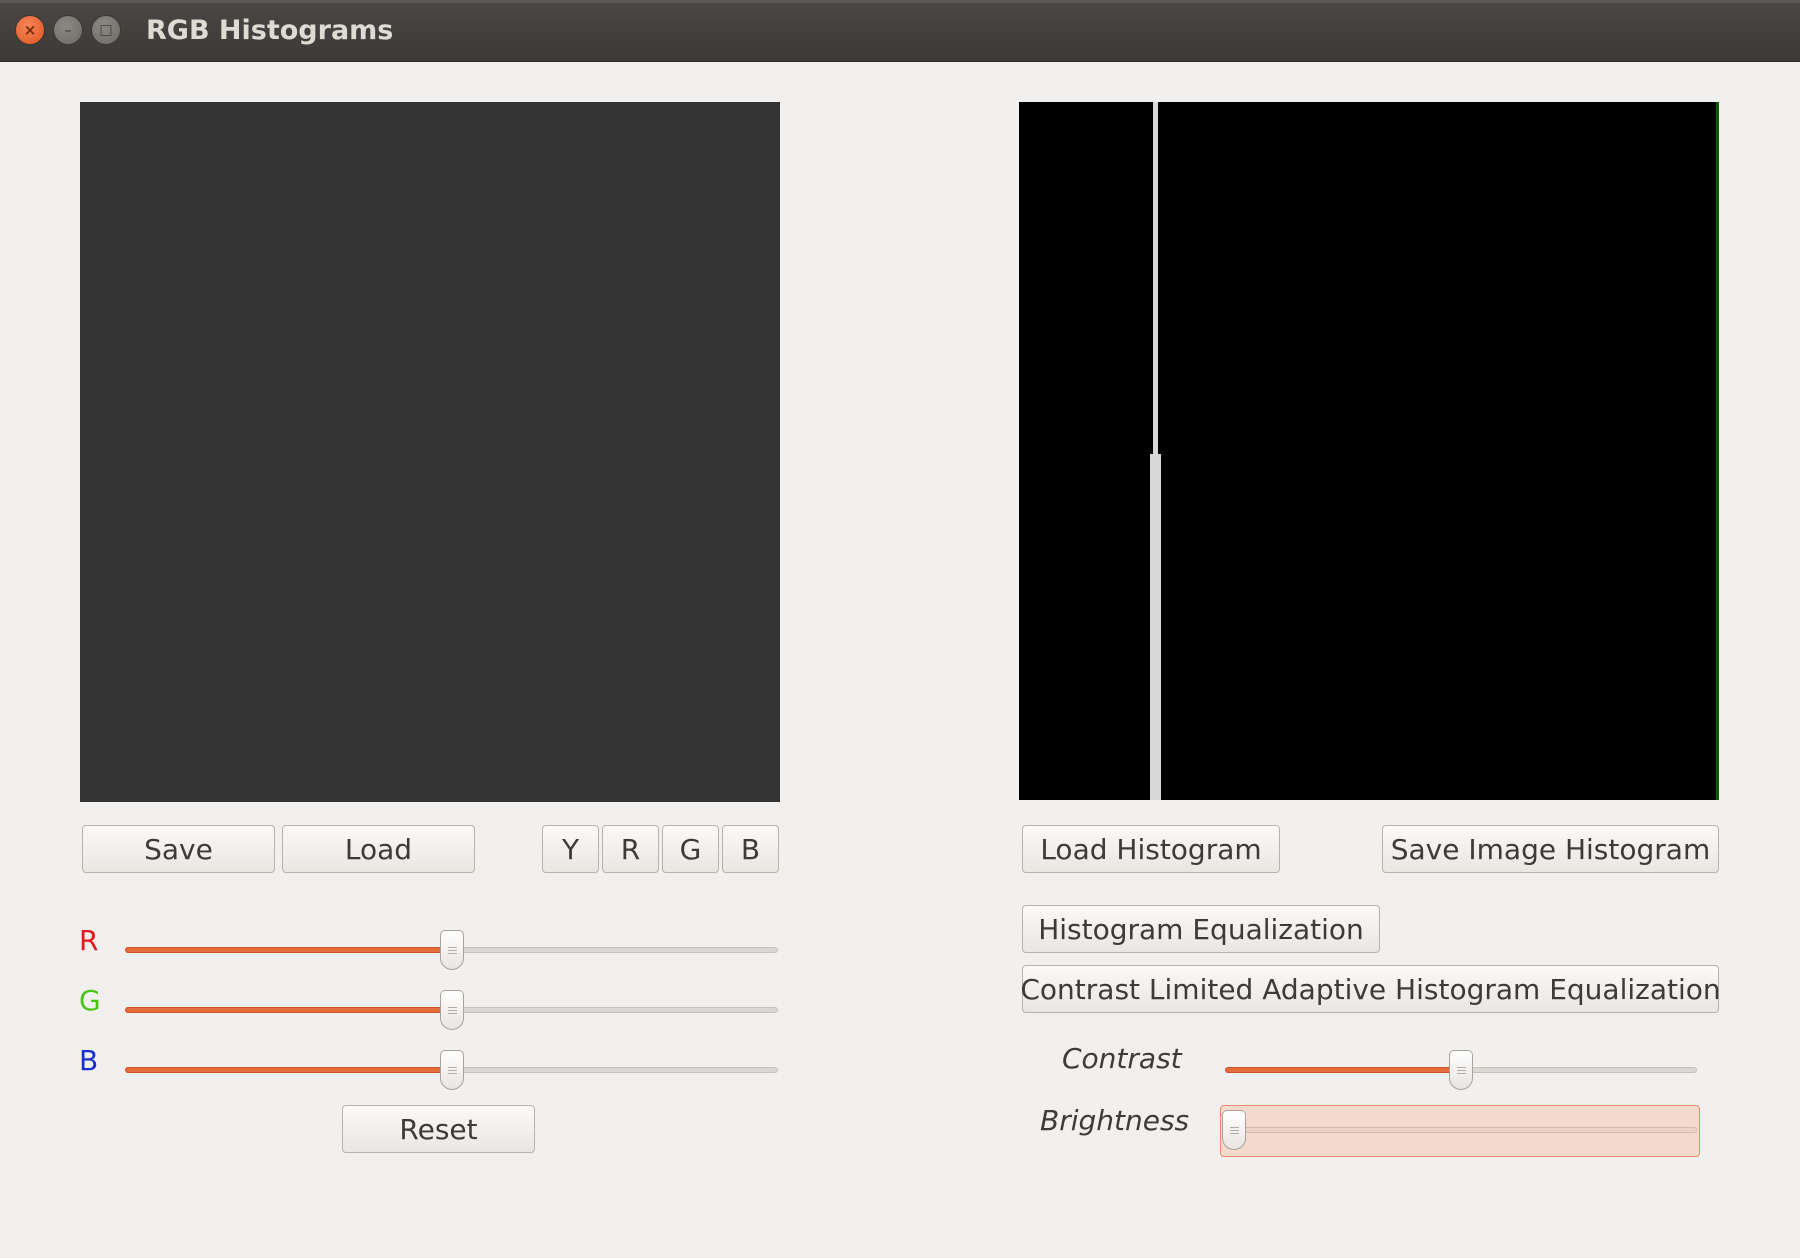  Describe the element at coordinates (378, 849) in the screenshot. I see `load-button: Load` at that location.